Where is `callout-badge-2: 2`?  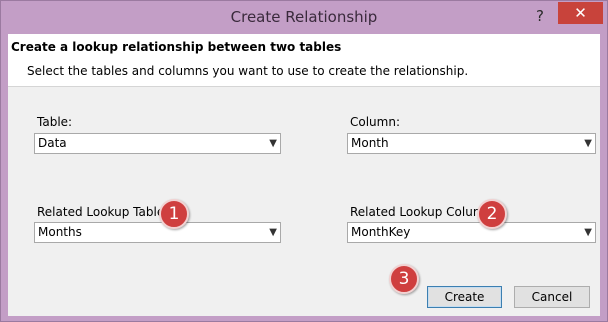
callout-badge-2: 2 is located at coordinates (492, 214).